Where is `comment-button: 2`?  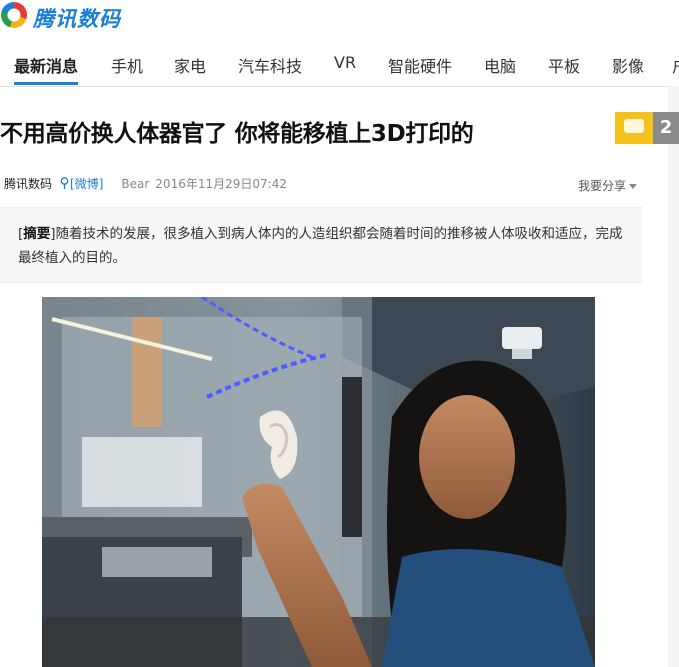
comment-button: 2 is located at coordinates (647, 128).